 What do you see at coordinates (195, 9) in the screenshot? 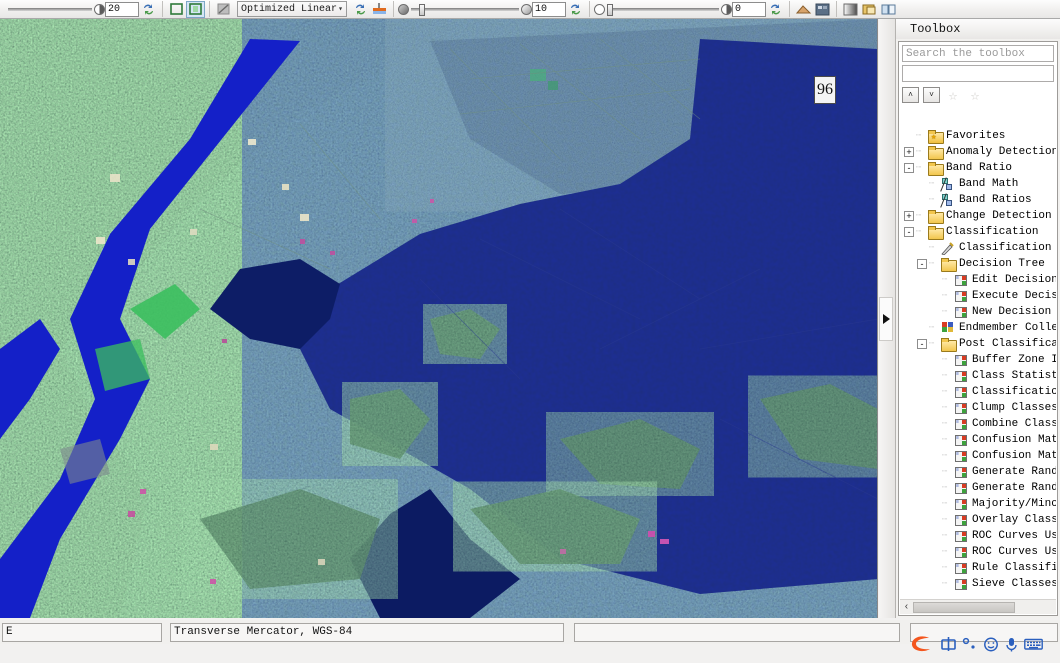
I see `zoom-to-extent-icon` at bounding box center [195, 9].